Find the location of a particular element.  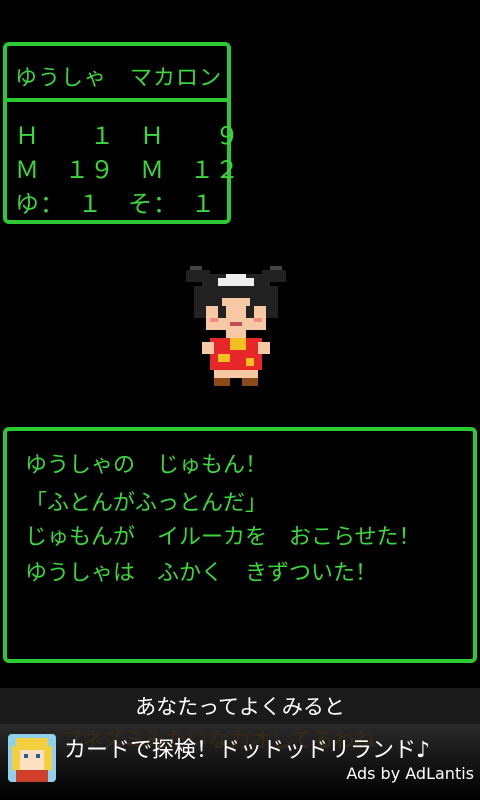

stat-row-misc: ゆ： １ そ： １ is located at coordinates (115, 204).